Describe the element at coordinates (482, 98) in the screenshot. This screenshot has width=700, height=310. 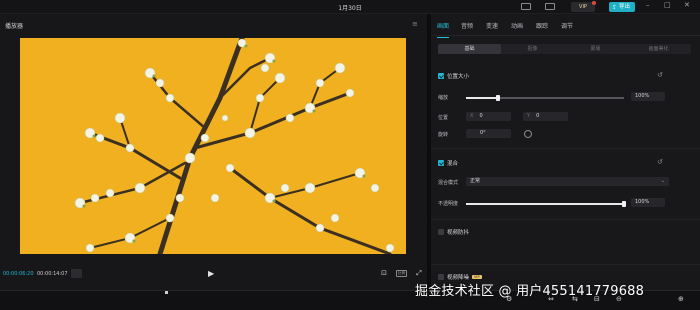
I see `scale-slider-fill` at that location.